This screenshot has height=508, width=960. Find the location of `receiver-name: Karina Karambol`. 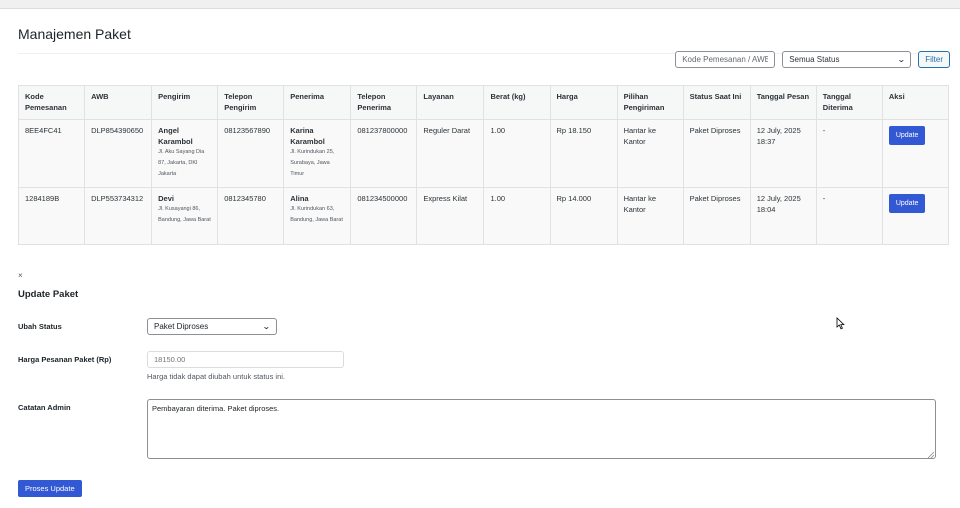

receiver-name: Karina Karambol is located at coordinates (307, 136).